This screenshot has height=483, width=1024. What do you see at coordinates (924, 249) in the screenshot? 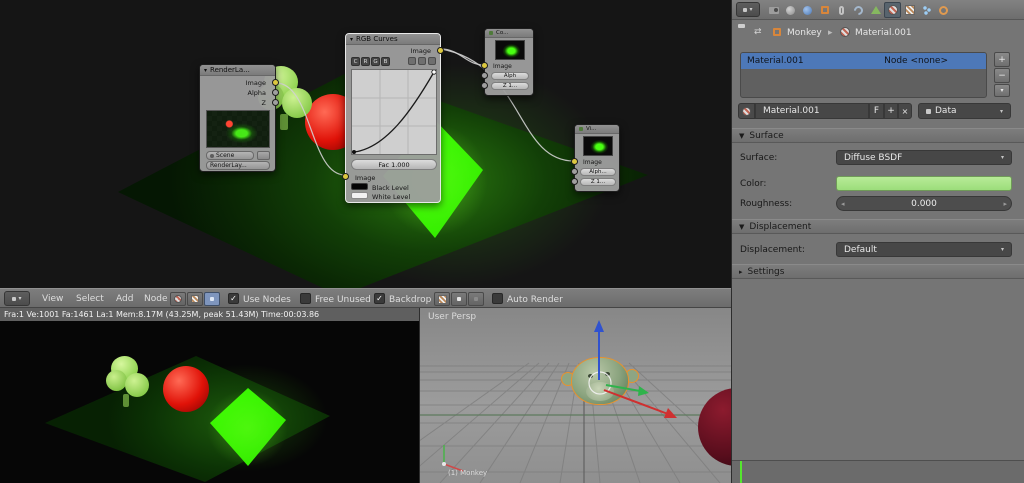
I see `displacement-dropdown: Default ▾` at bounding box center [924, 249].